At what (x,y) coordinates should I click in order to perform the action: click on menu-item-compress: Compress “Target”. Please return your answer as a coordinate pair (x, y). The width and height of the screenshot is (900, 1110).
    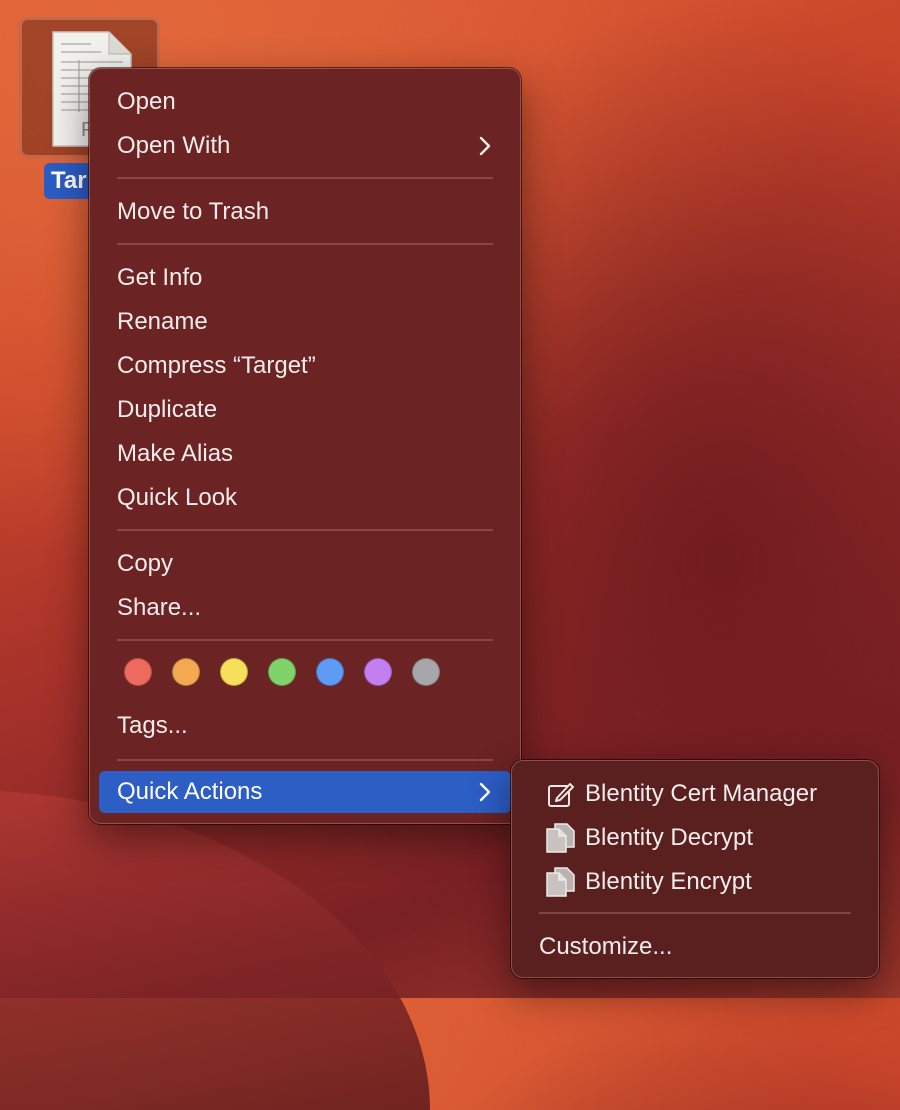
    Looking at the image, I should click on (305, 366).